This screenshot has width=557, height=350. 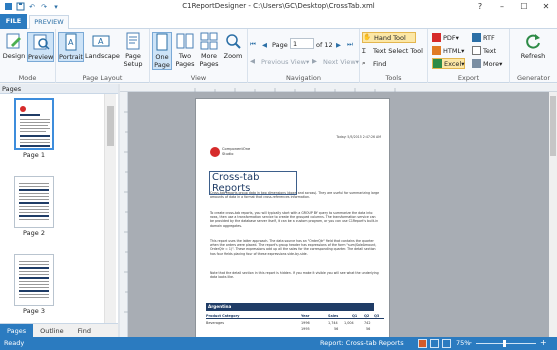 I want to click on text-label: Text, so click(x=490, y=50).